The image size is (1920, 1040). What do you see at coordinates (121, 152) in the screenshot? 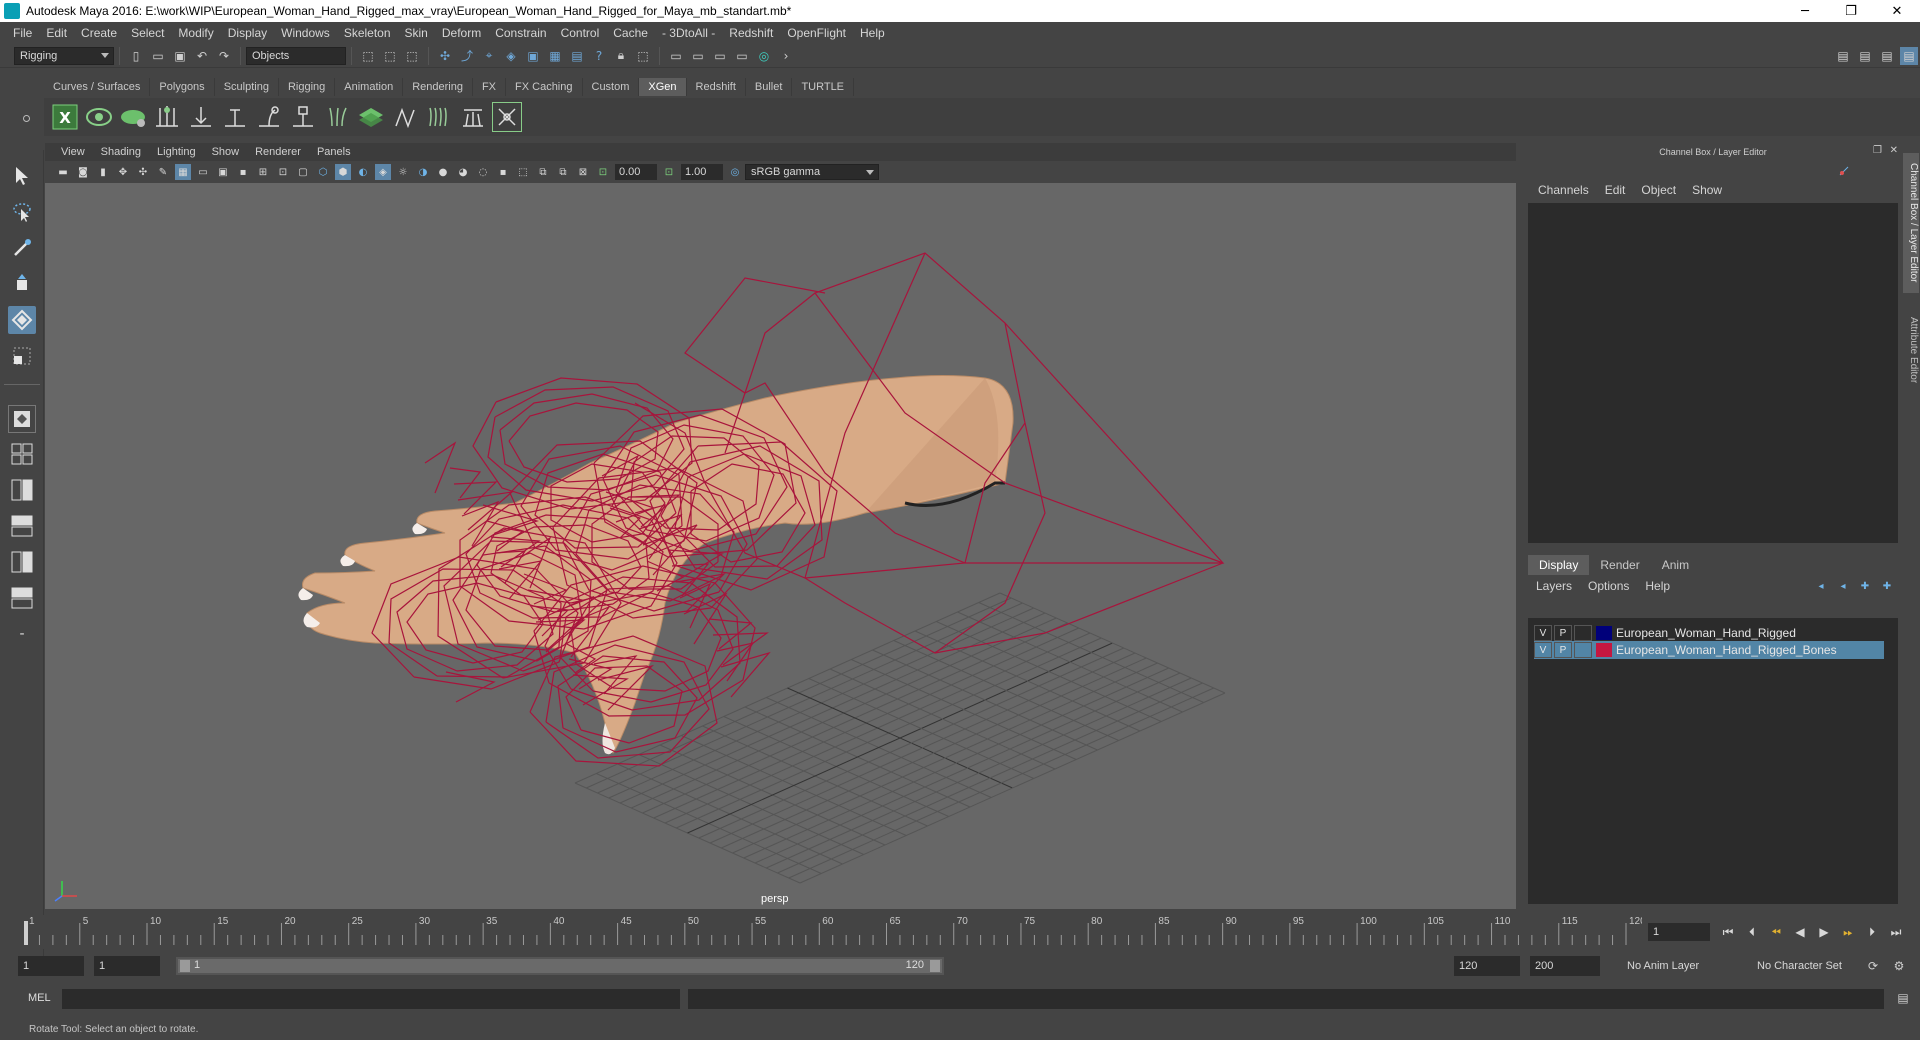
I see `viewport-menu-shading: Shading` at bounding box center [121, 152].